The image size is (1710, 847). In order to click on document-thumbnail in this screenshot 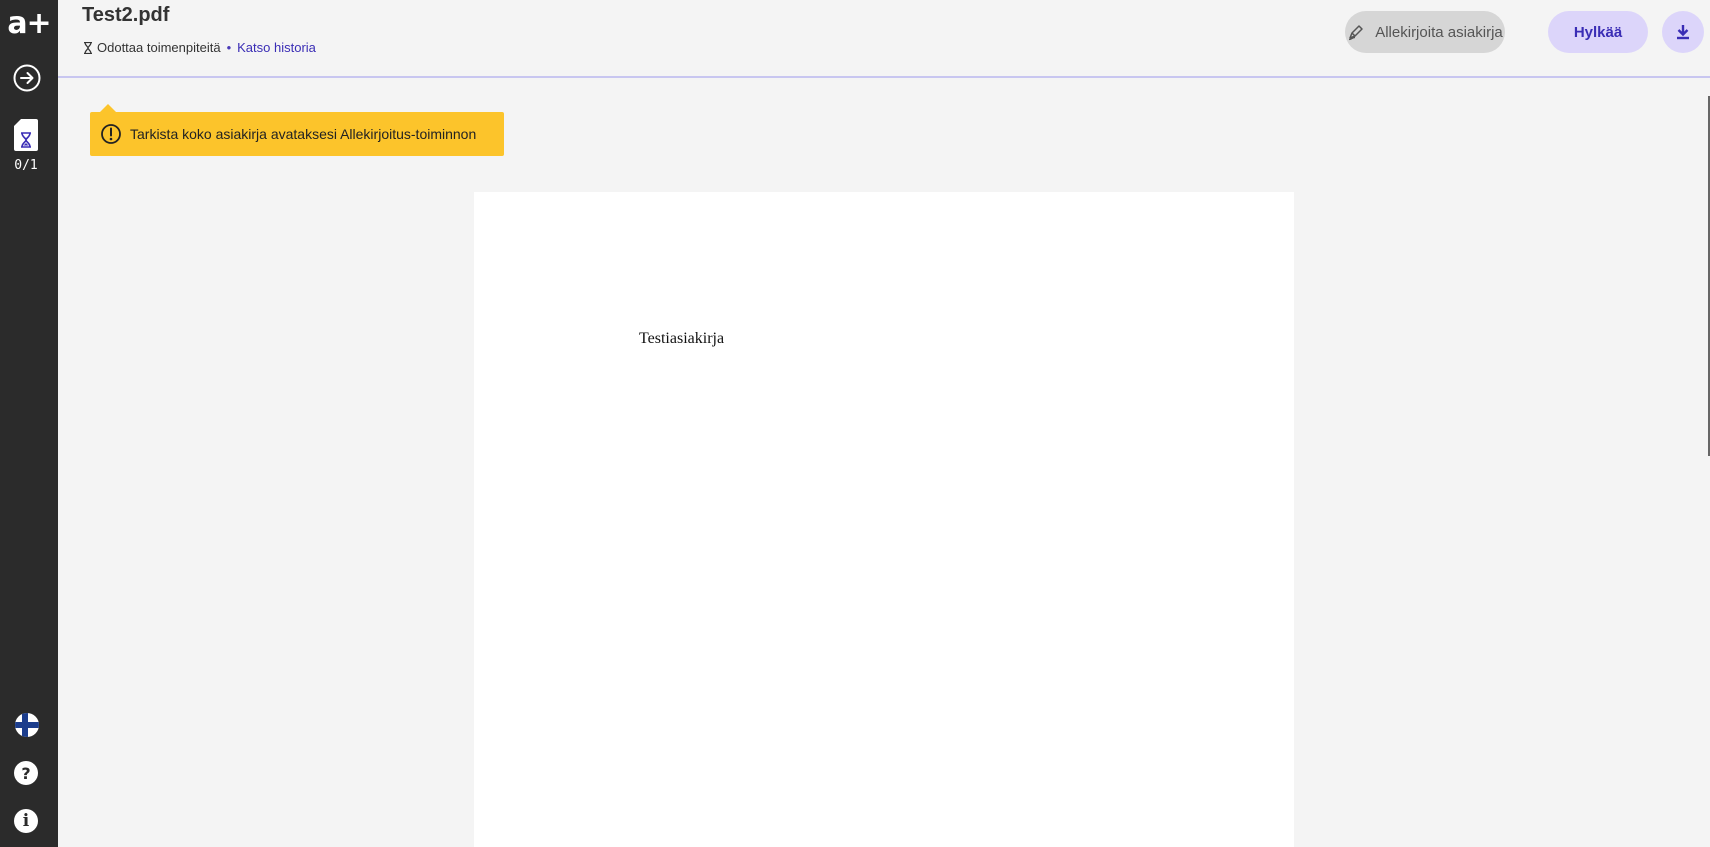, I will do `click(26, 135)`.